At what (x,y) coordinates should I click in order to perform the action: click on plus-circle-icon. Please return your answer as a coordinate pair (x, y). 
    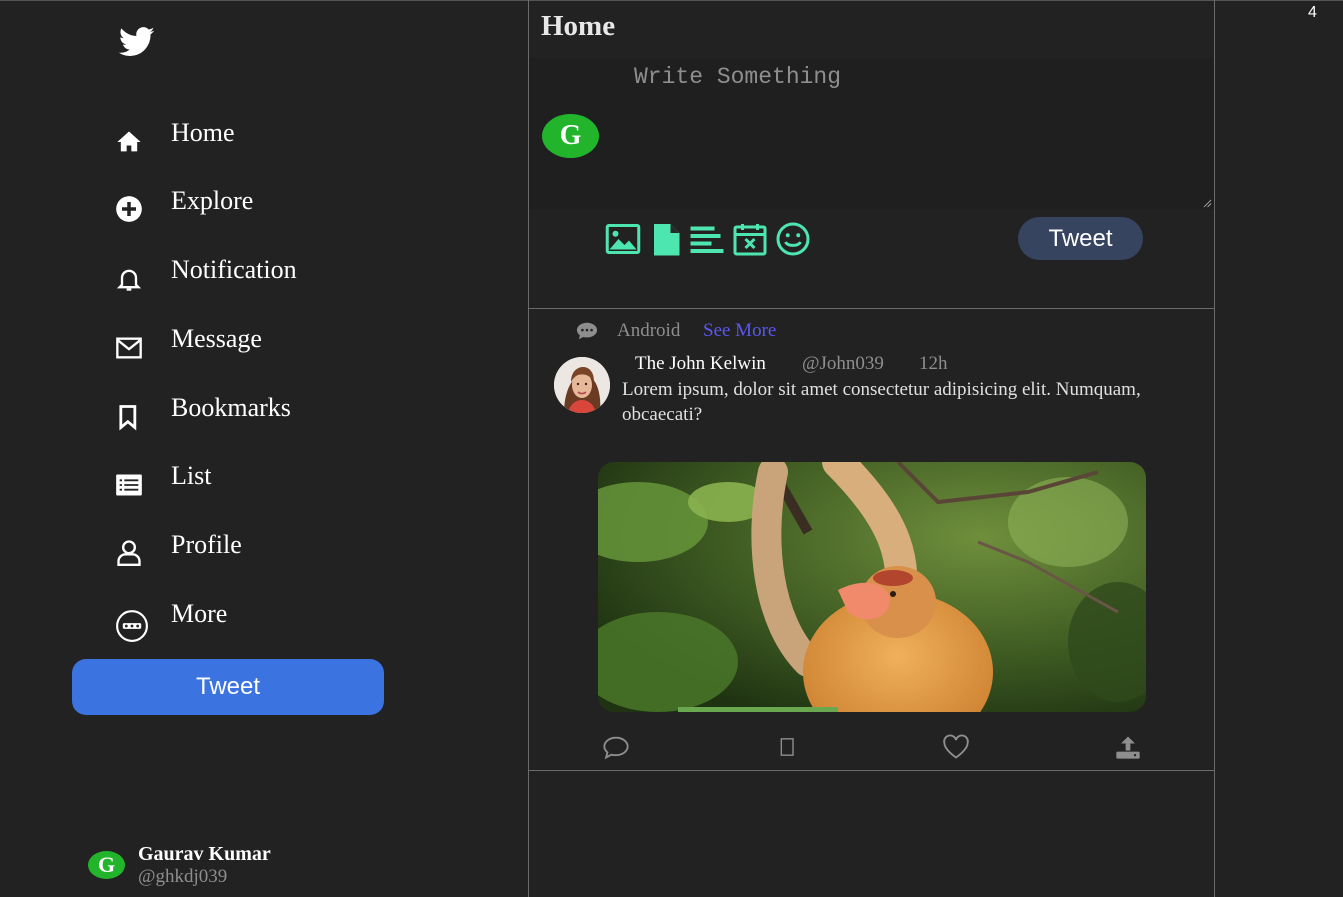
    Looking at the image, I should click on (129, 209).